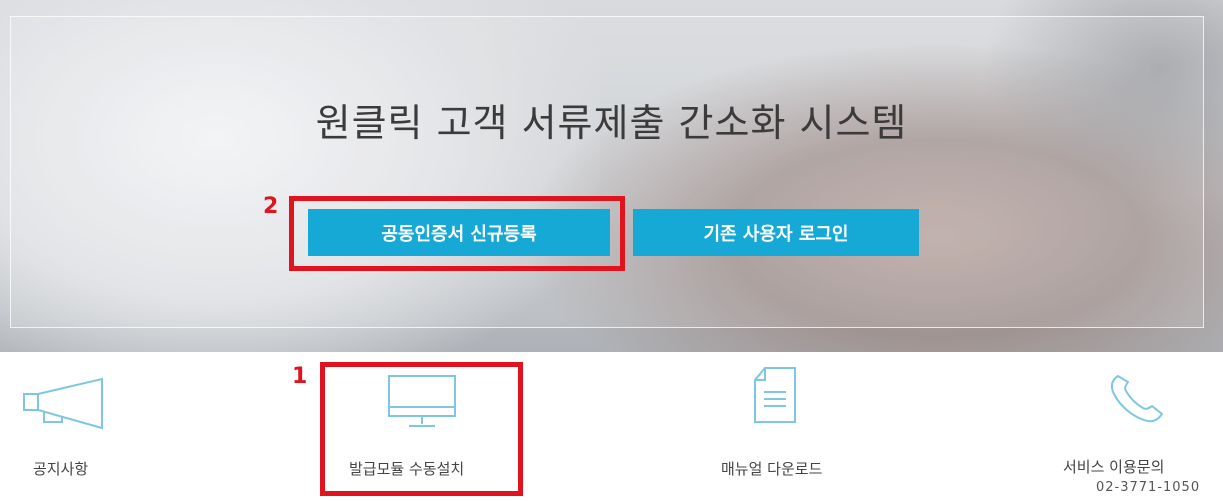 The height and width of the screenshot is (501, 1223). I want to click on page-title: 원클릭 고객 서류제출 간소화 시스템, so click(611, 123).